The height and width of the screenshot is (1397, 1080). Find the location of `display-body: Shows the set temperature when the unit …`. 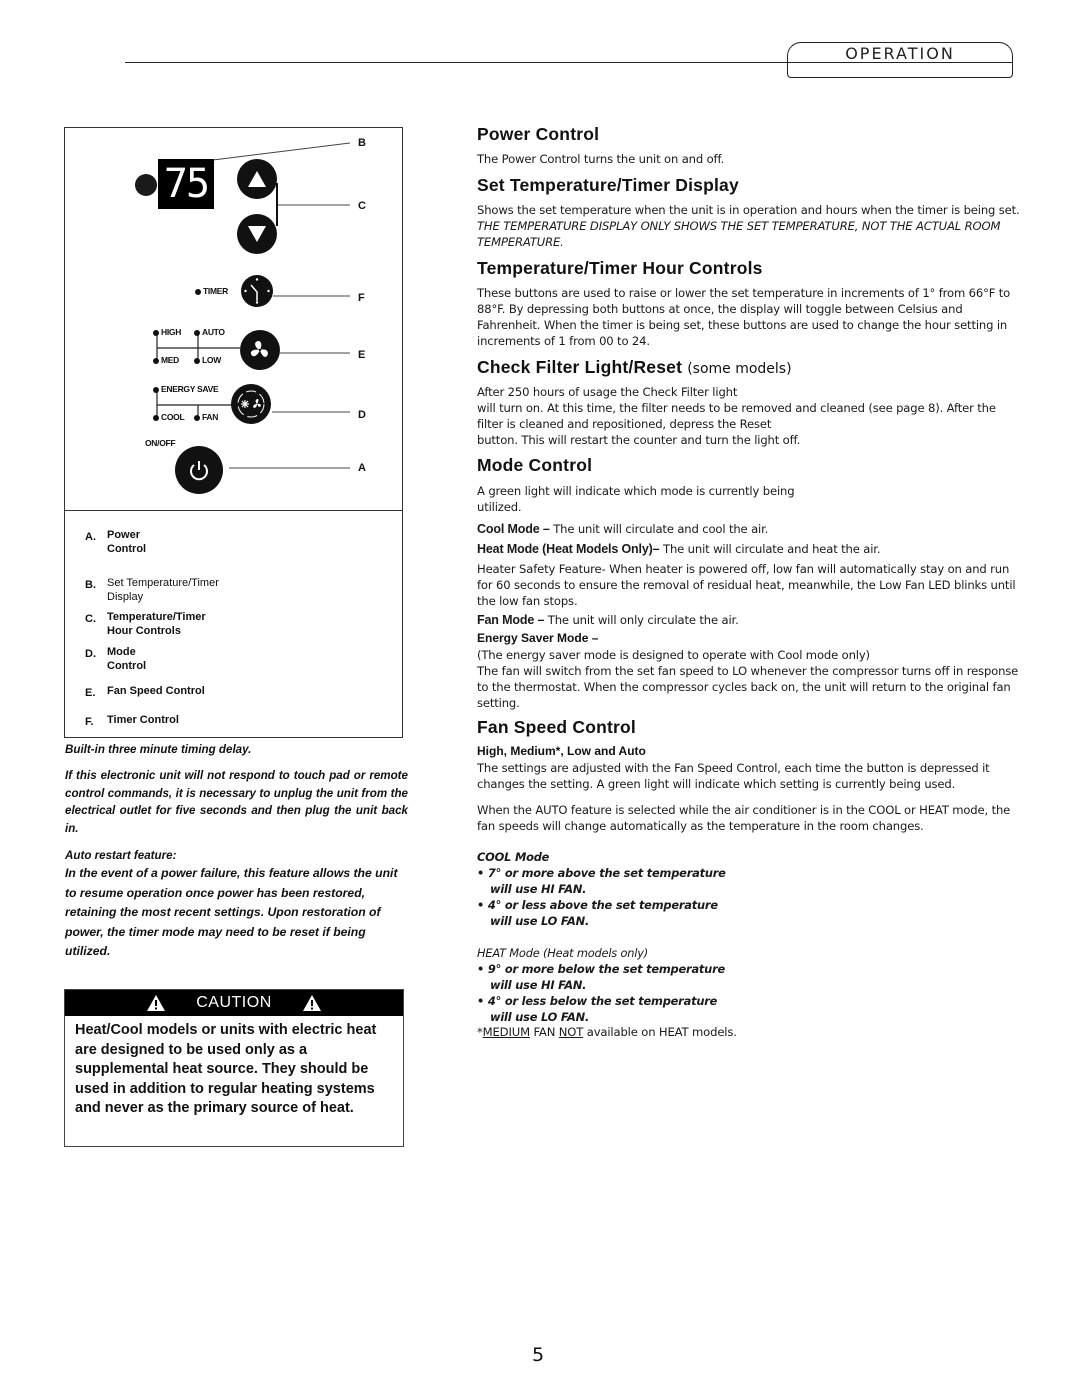

display-body: Shows the set temperature when the unit … is located at coordinates (748, 226).